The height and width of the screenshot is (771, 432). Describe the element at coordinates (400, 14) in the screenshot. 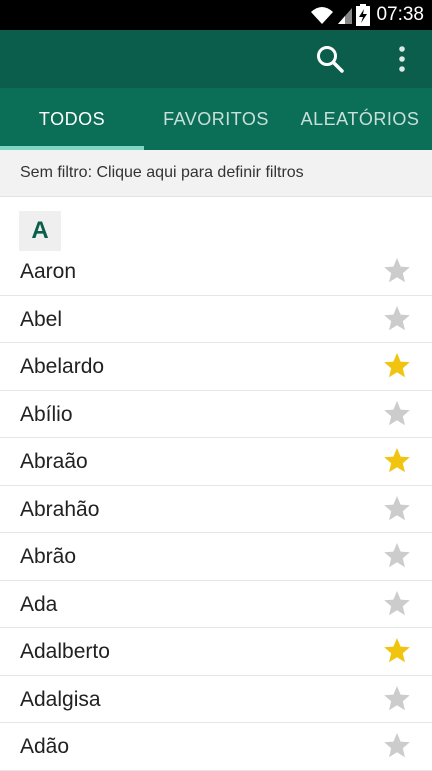

I see `status-time: 07:38` at that location.